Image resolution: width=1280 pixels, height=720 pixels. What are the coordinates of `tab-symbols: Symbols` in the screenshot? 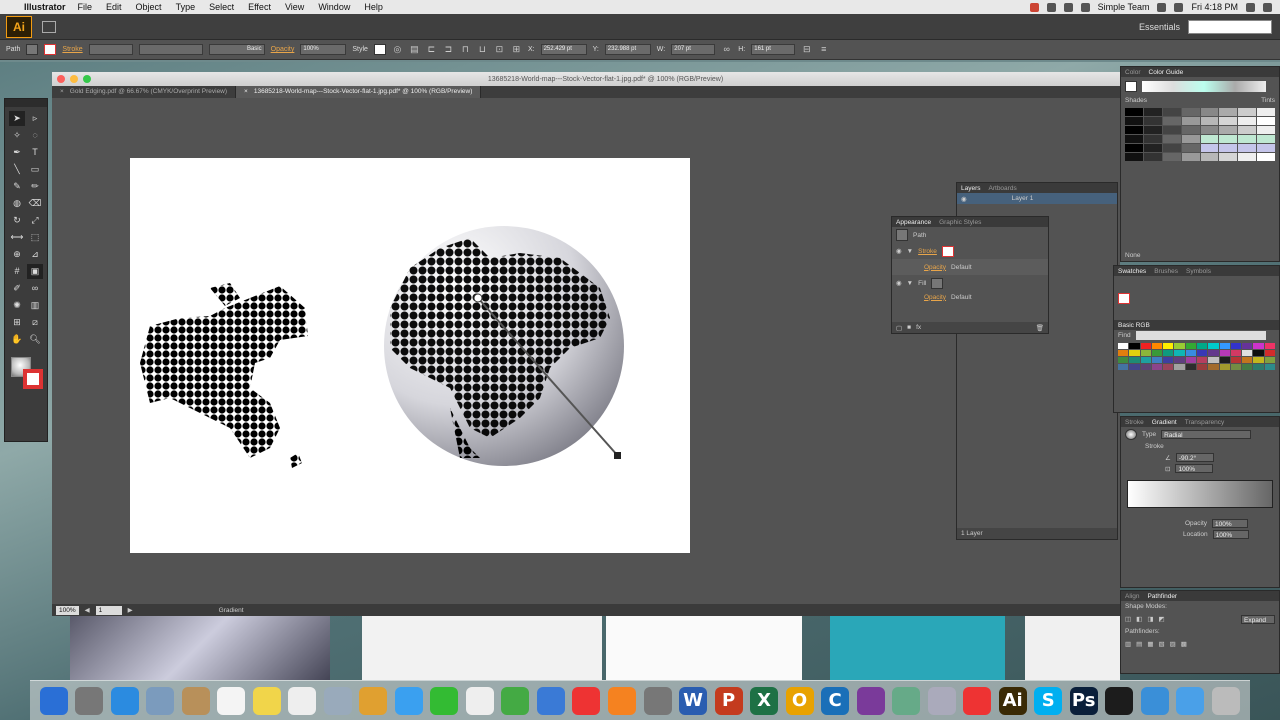 It's located at (1198, 271).